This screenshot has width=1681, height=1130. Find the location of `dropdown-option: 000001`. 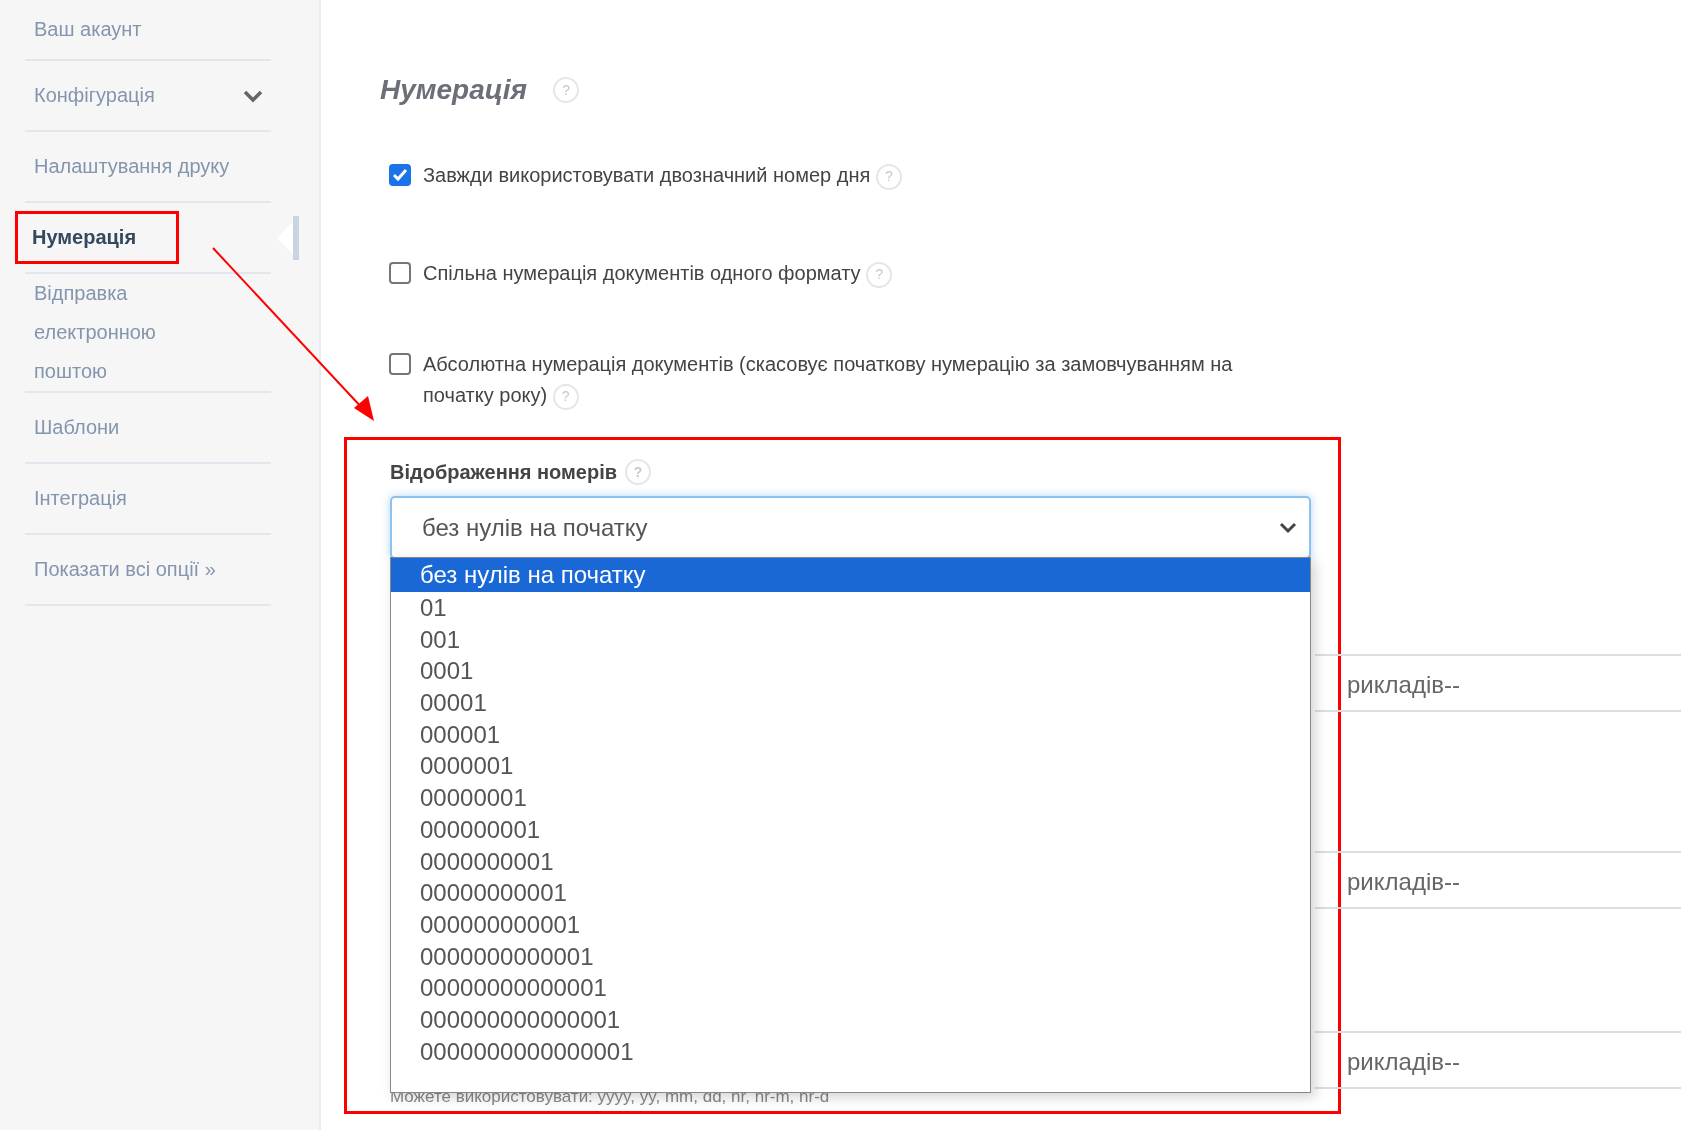

dropdown-option: 000001 is located at coordinates (850, 734).